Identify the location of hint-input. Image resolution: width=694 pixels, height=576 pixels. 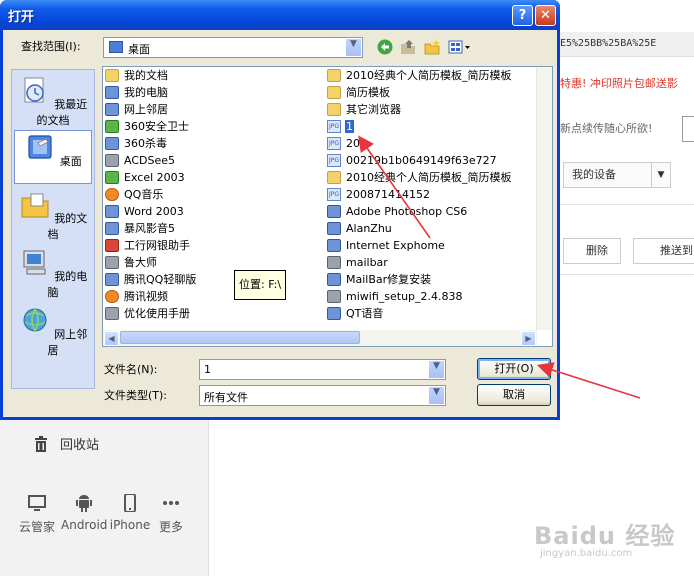
(688, 129).